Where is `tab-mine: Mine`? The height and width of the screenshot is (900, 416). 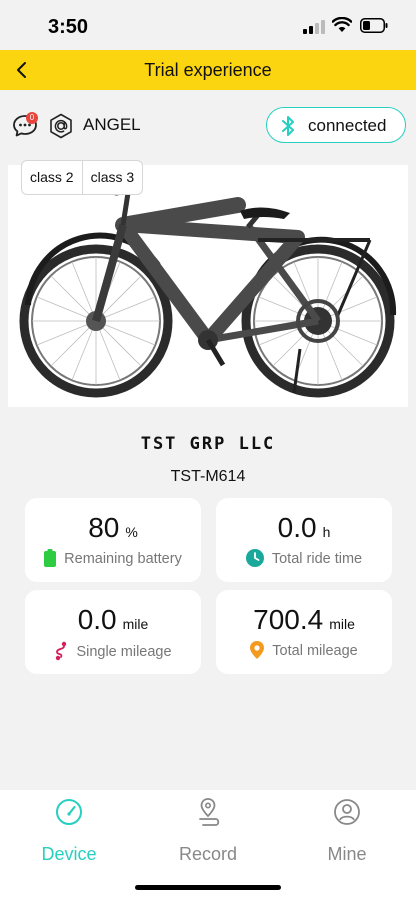 tab-mine: Mine is located at coordinates (347, 833).